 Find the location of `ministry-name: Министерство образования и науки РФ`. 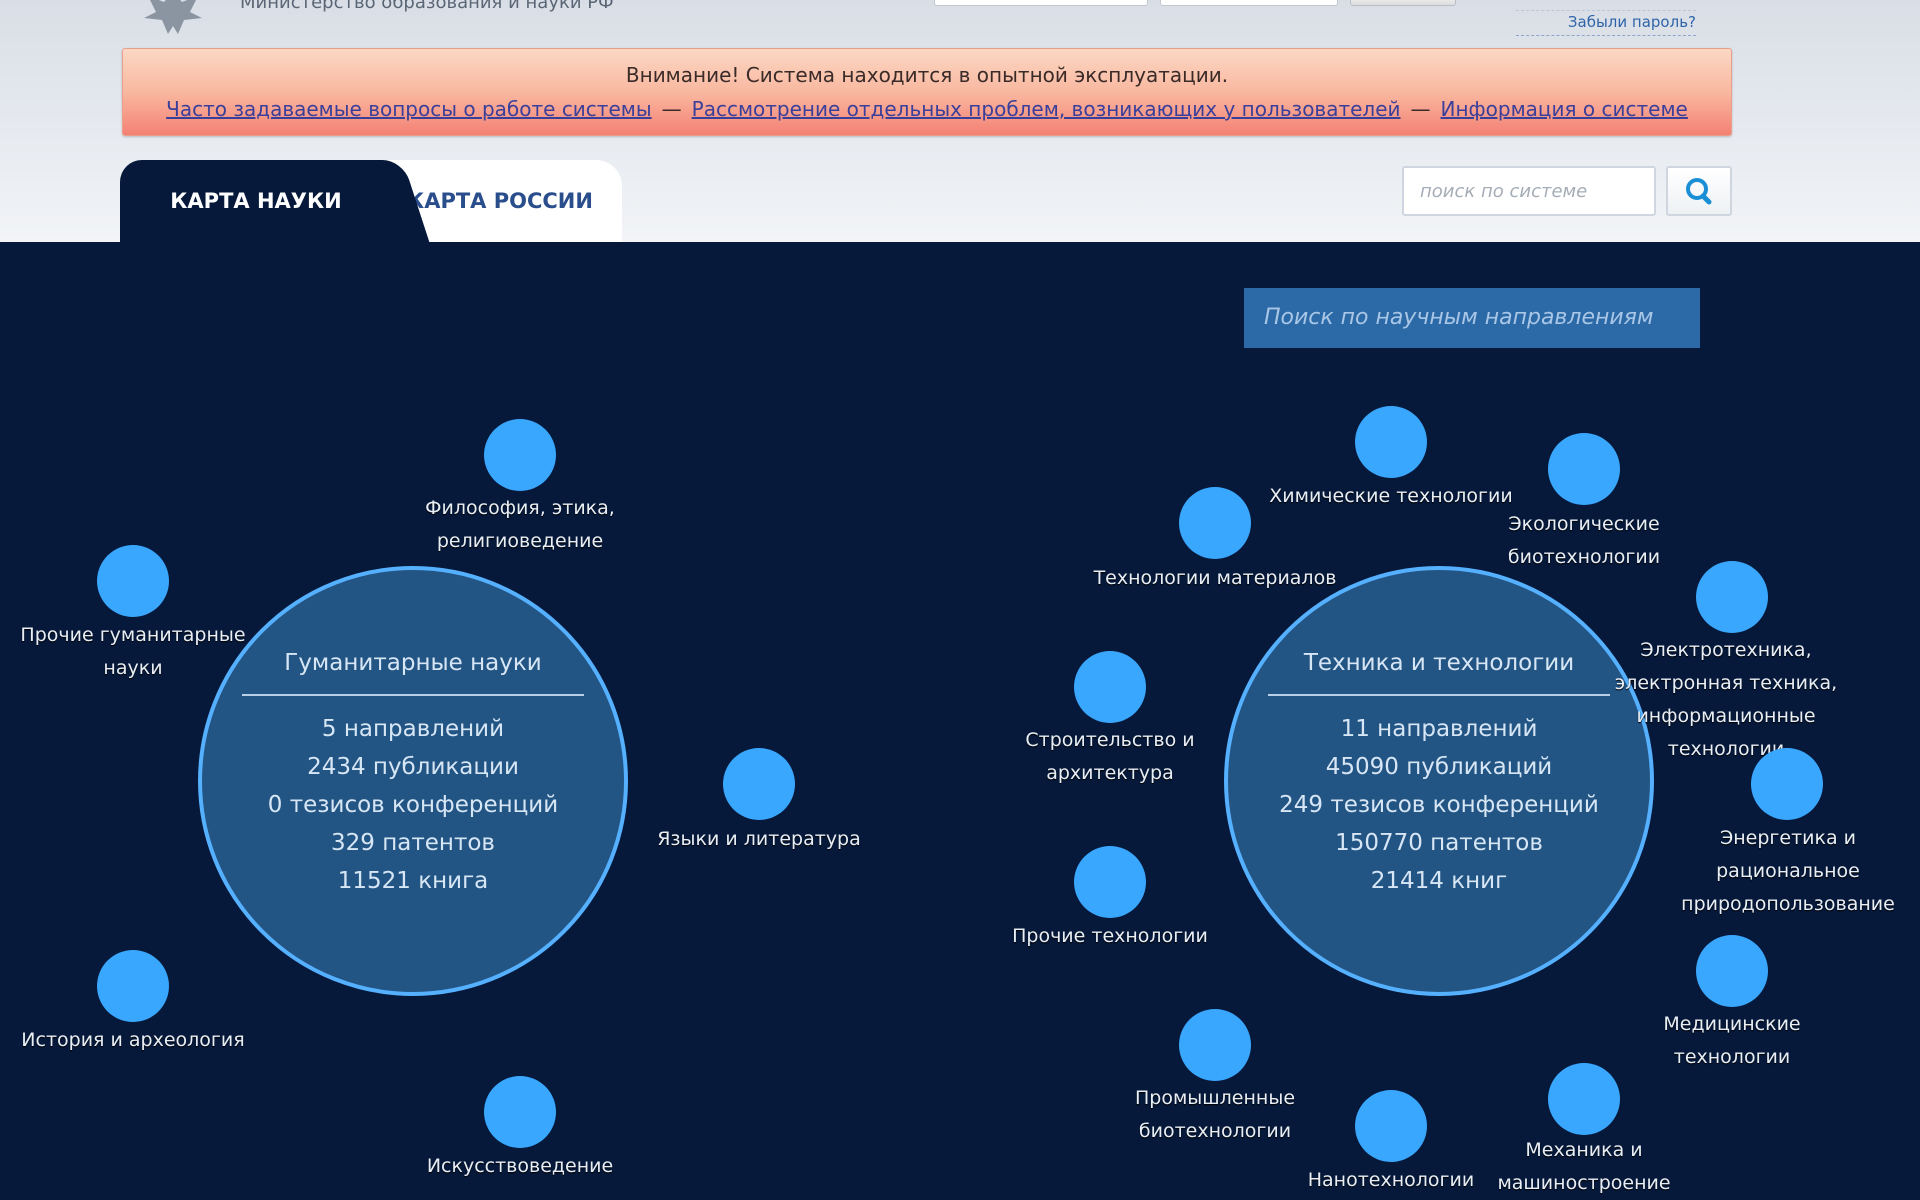

ministry-name: Министерство образования и науки РФ is located at coordinates (427, 6).